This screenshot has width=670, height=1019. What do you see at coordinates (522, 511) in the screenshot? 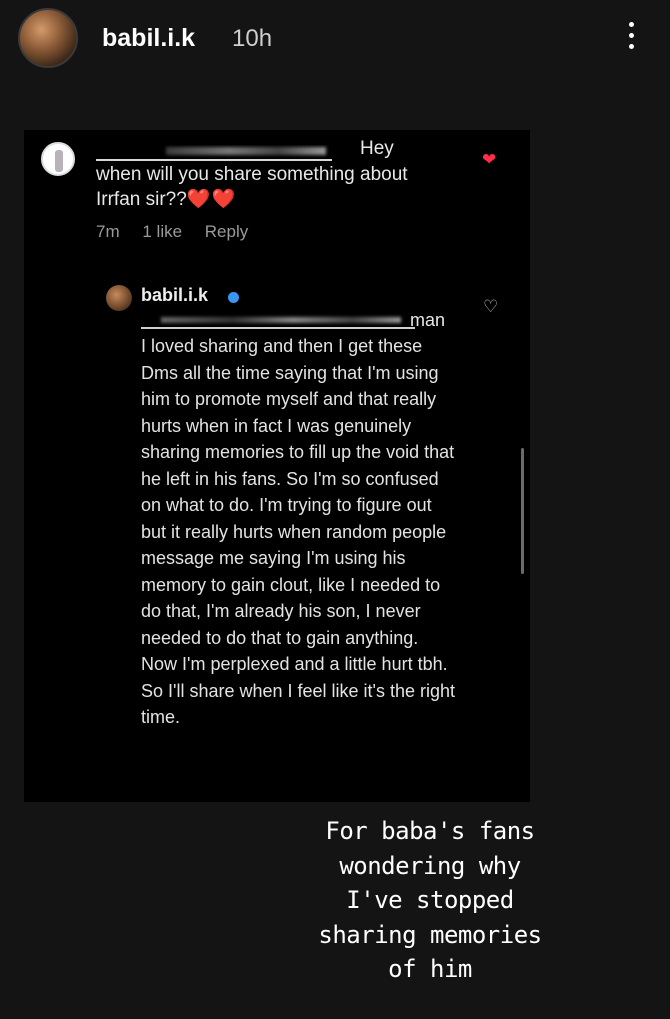
I see `scrollbar` at bounding box center [522, 511].